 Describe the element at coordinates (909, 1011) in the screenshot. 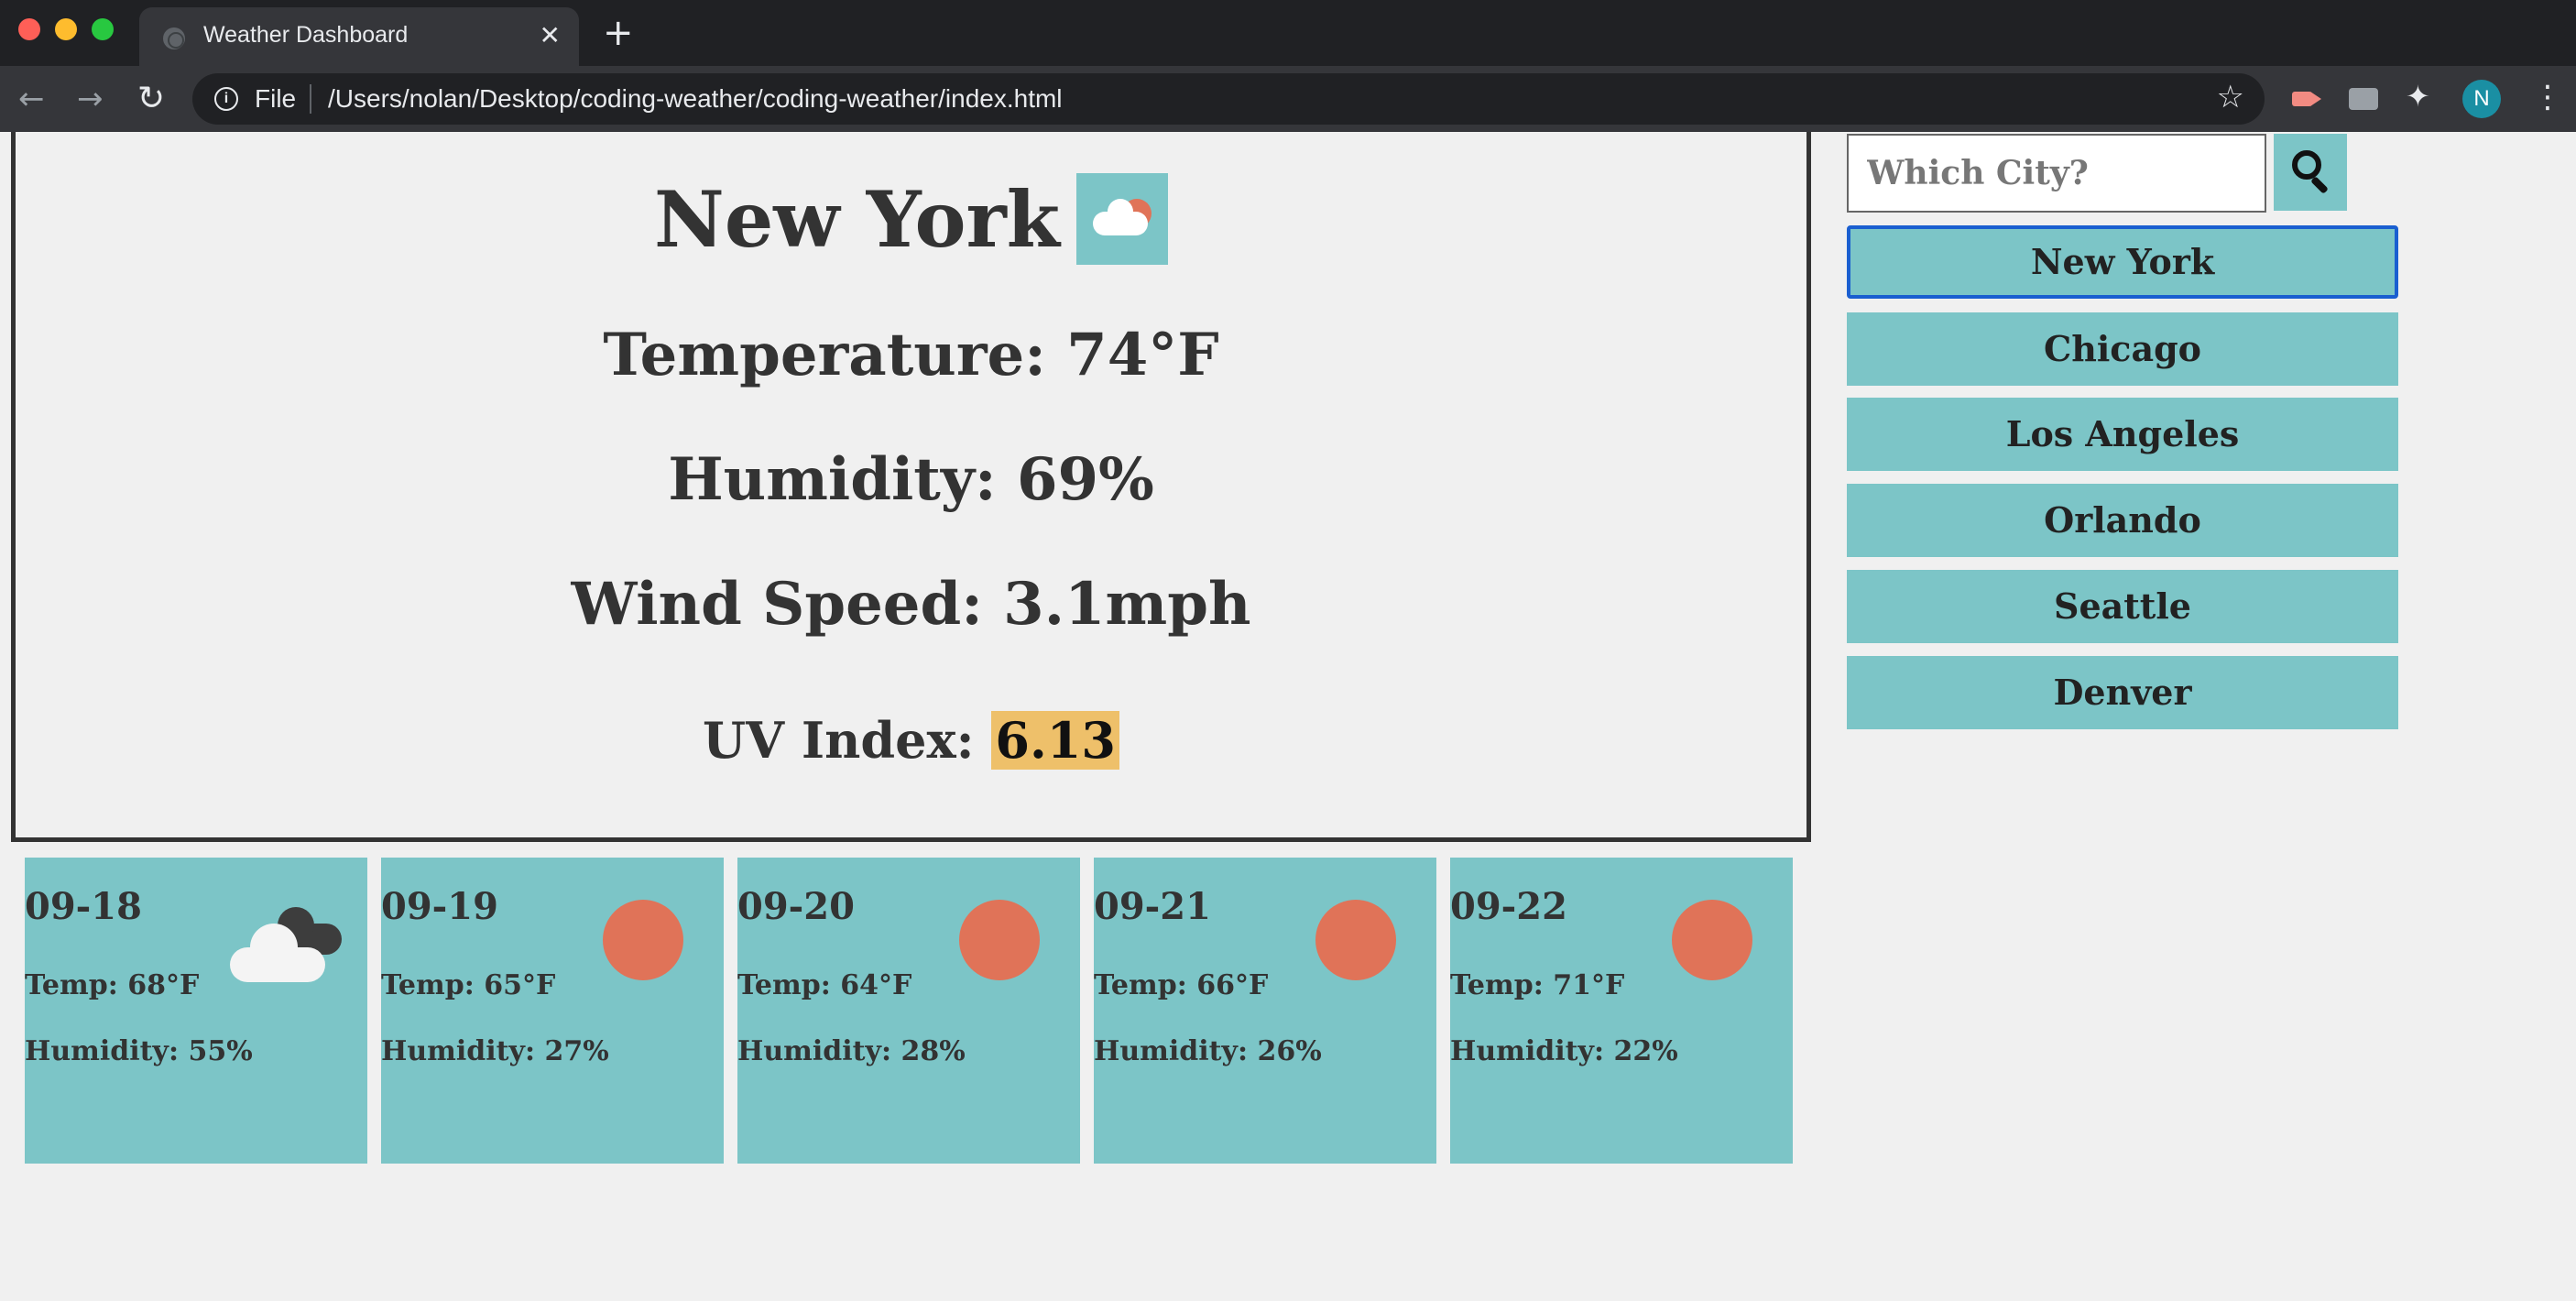

I see `forecast-card: 09-20 Temp: 64°F Humidity: 28%` at that location.